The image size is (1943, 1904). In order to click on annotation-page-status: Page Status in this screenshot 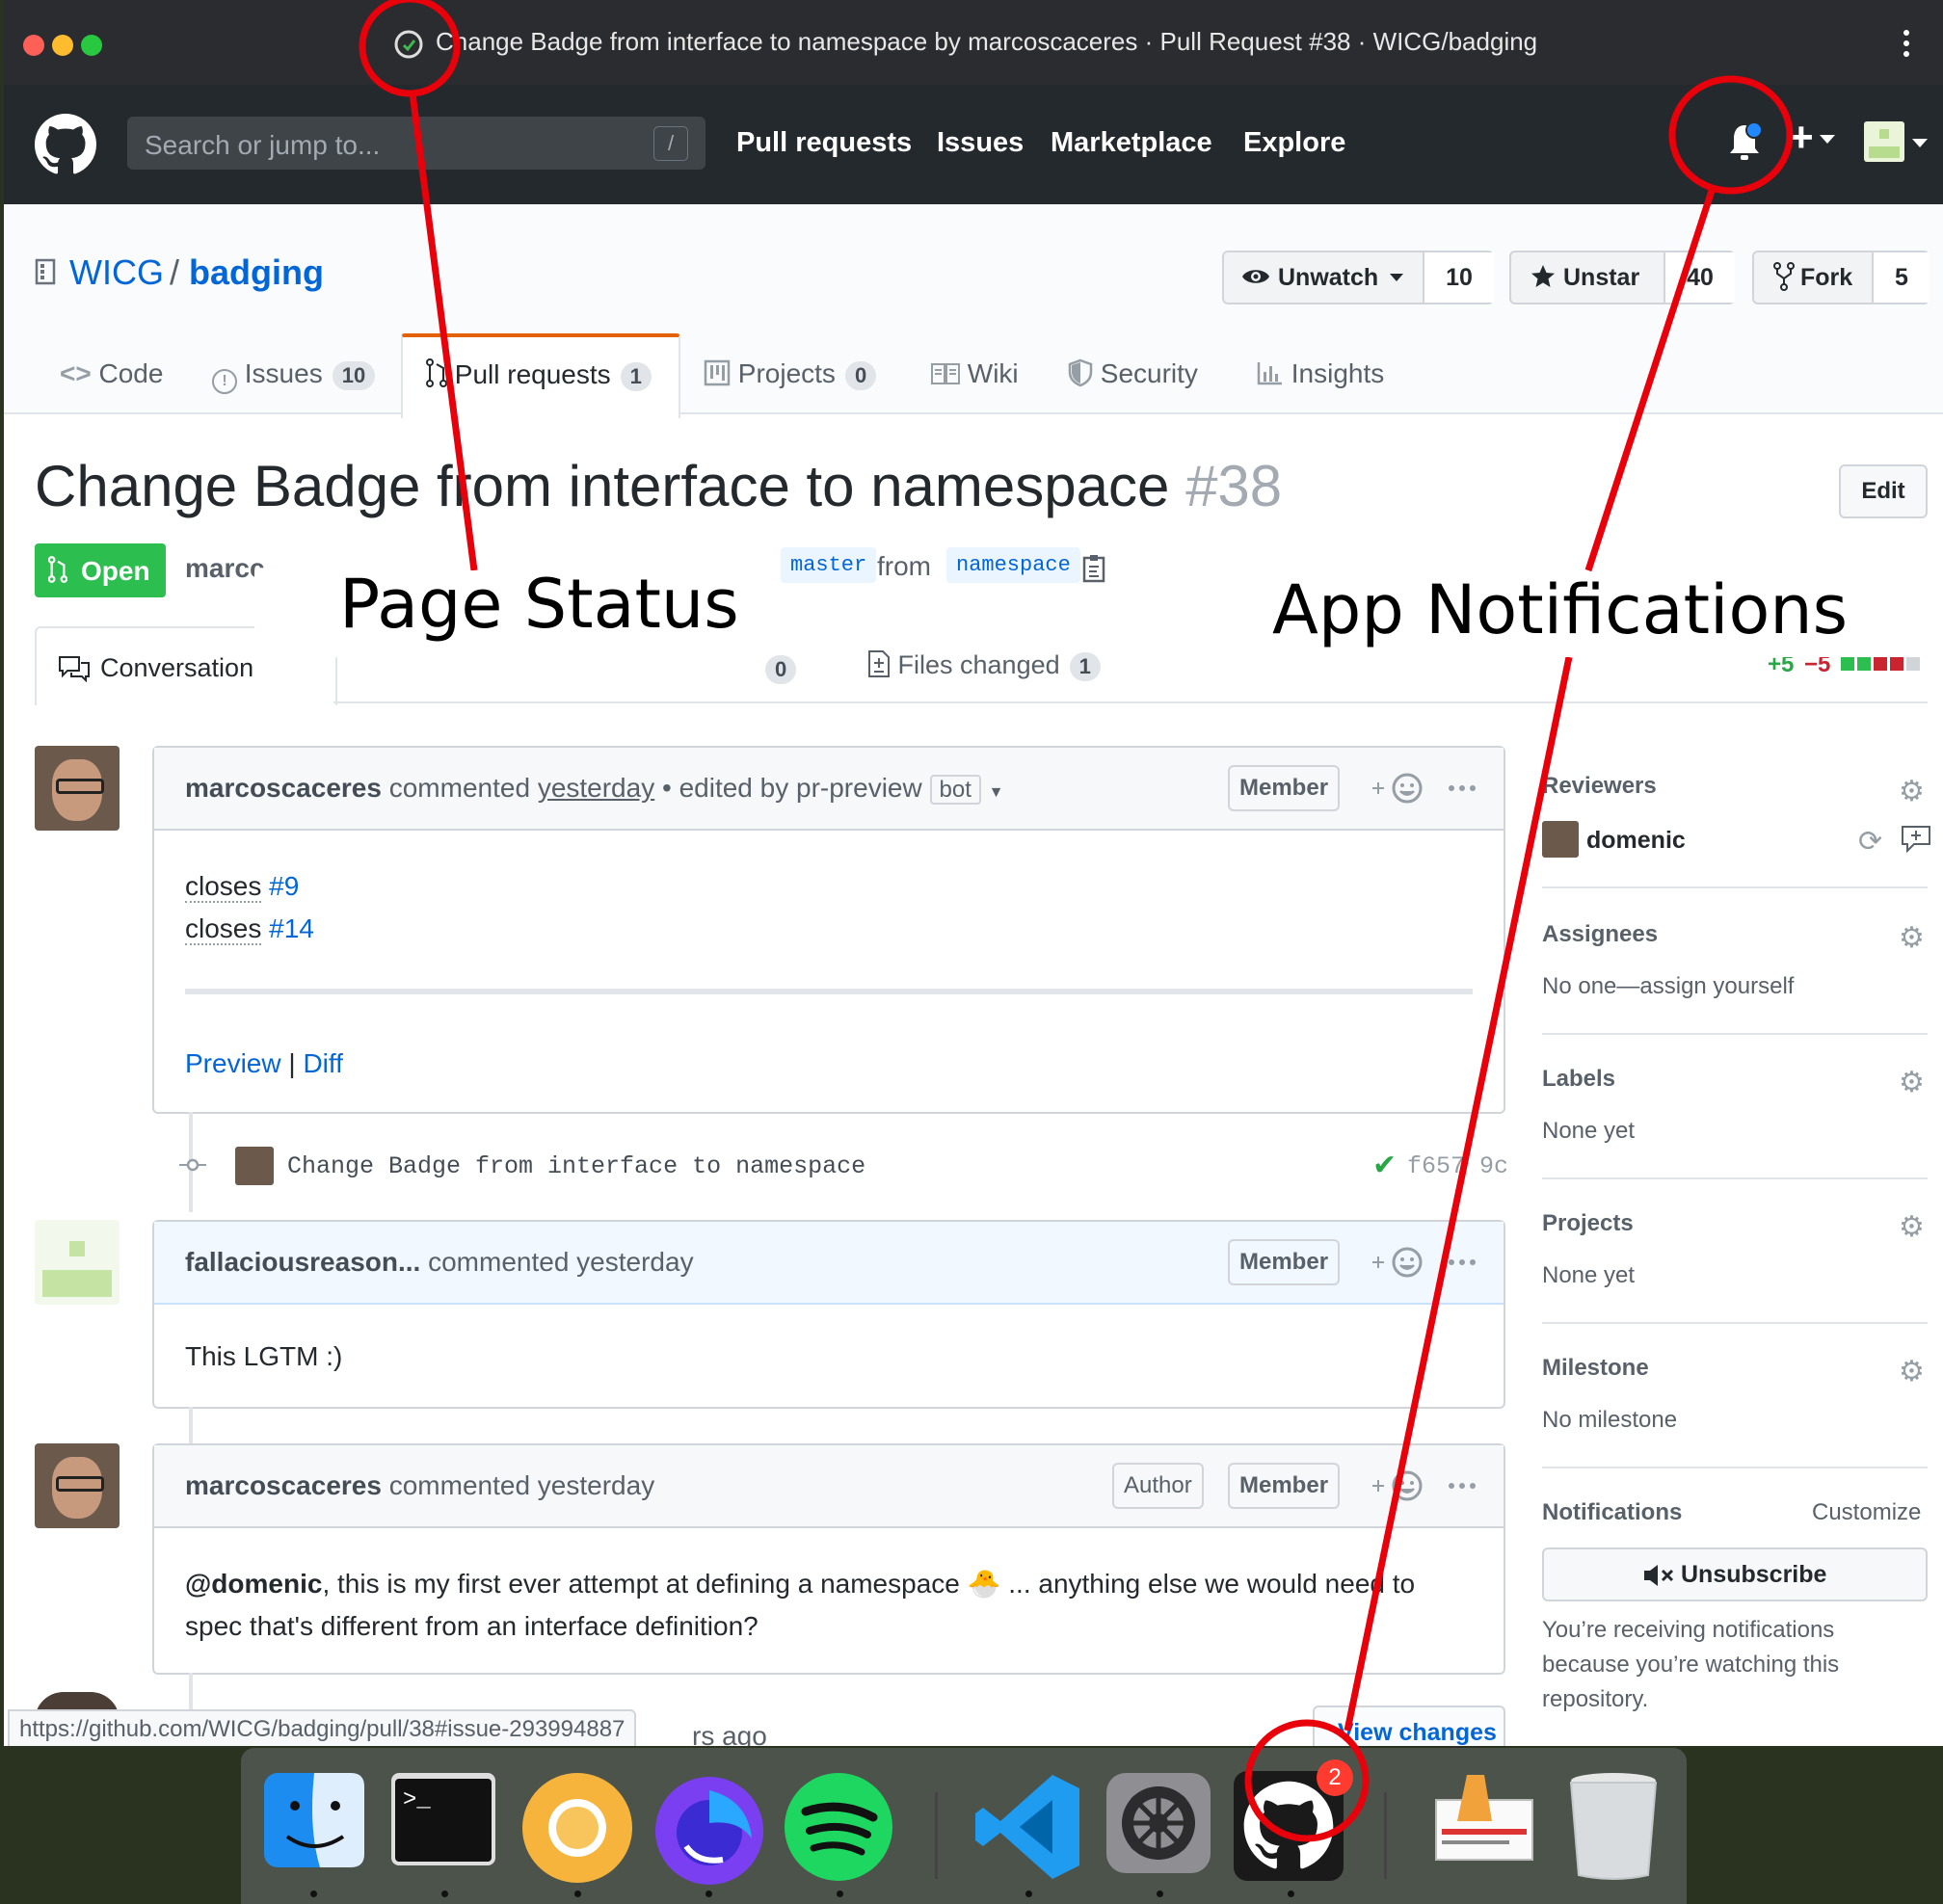, I will do `click(539, 605)`.